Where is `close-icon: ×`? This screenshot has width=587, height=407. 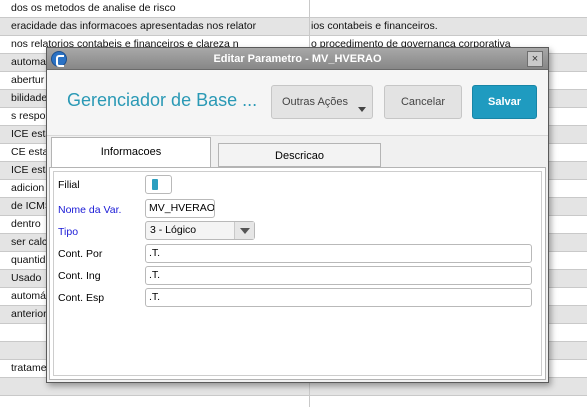
close-icon: × is located at coordinates (535, 59).